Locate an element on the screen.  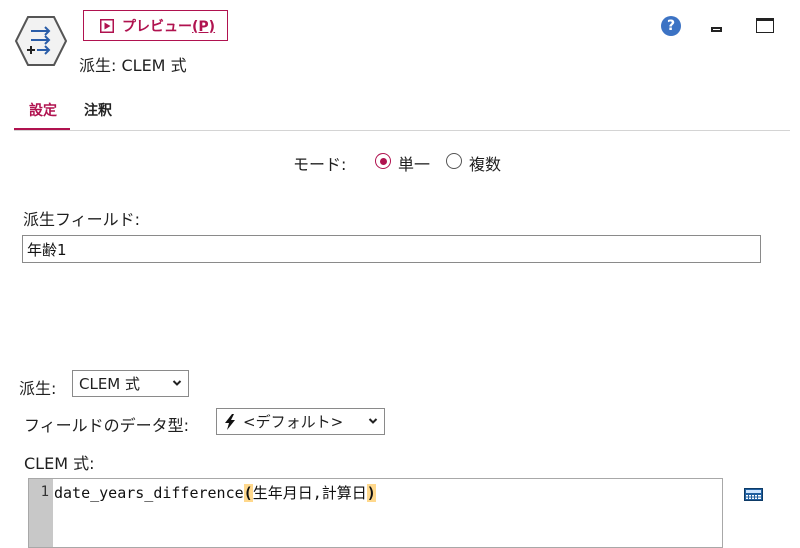
tab-settings: 設定 is located at coordinates (43, 110).